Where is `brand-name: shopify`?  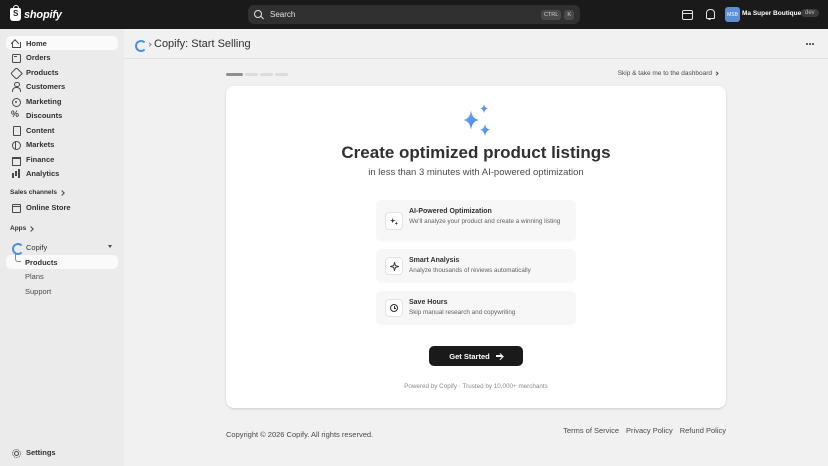 brand-name: shopify is located at coordinates (43, 14).